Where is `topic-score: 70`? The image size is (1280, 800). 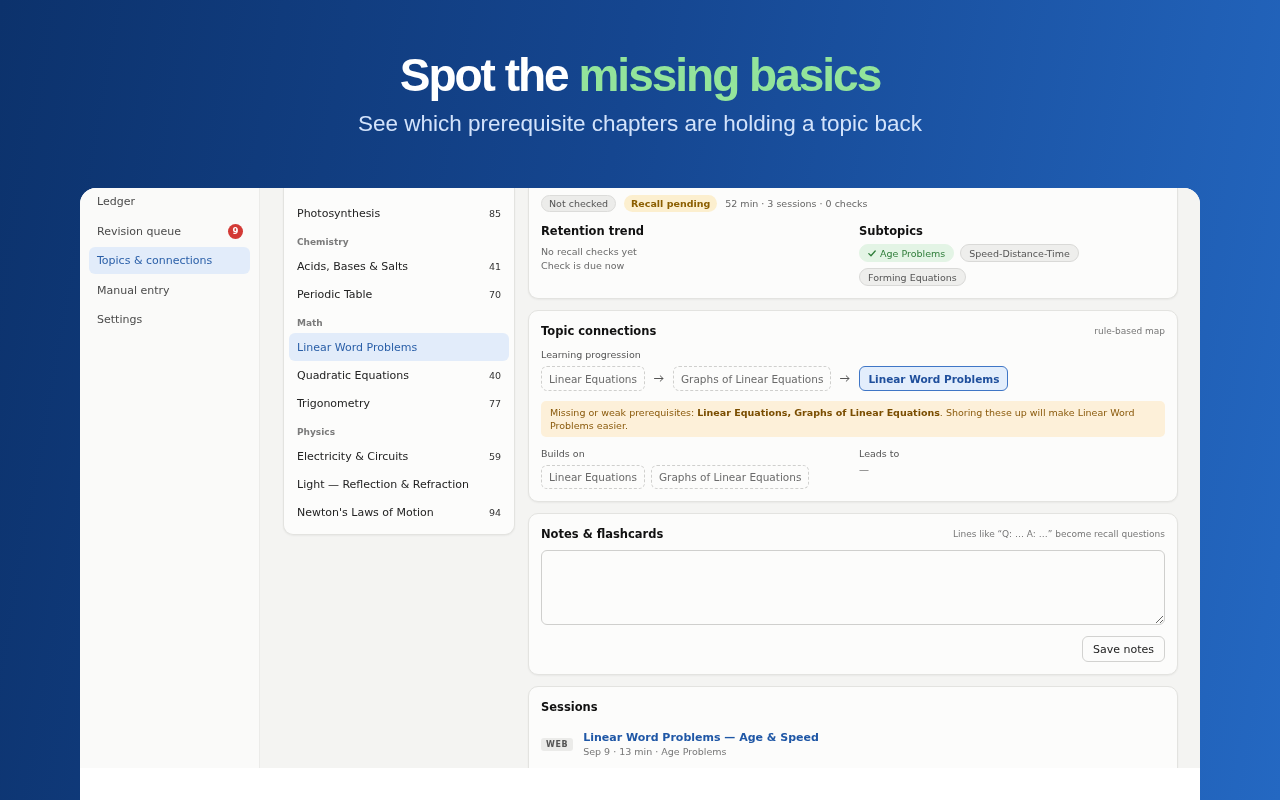 topic-score: 70 is located at coordinates (494, 294).